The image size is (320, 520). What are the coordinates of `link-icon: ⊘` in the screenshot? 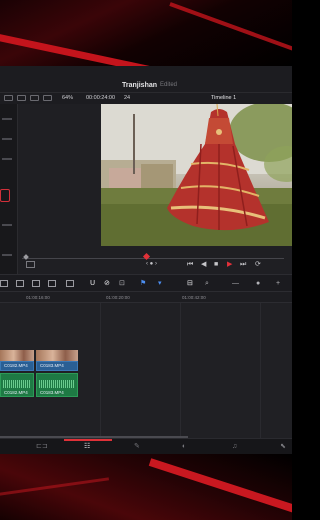 It's located at (107, 283).